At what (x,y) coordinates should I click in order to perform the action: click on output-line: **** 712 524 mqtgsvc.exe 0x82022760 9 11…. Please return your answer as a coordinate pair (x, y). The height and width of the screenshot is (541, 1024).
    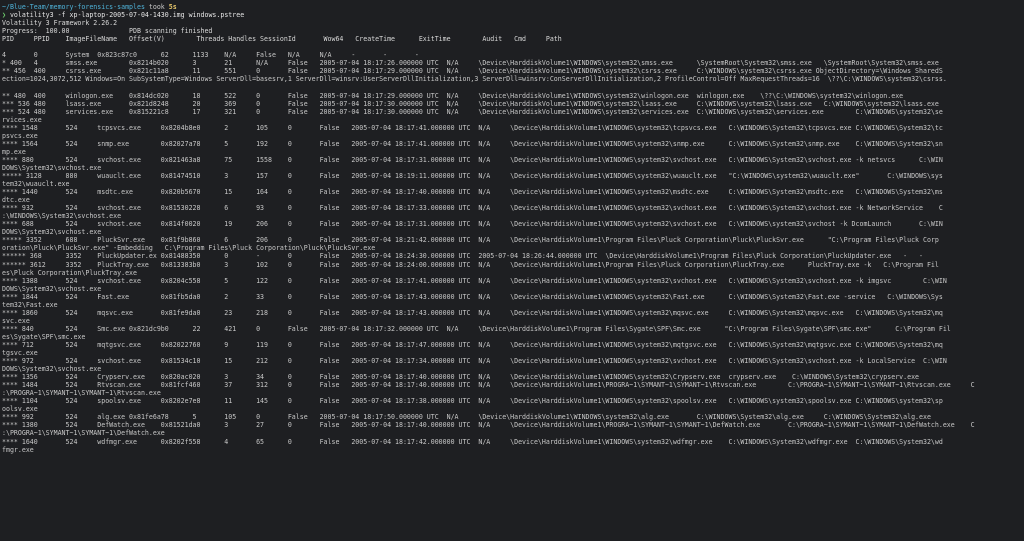
    Looking at the image, I should click on (472, 344).